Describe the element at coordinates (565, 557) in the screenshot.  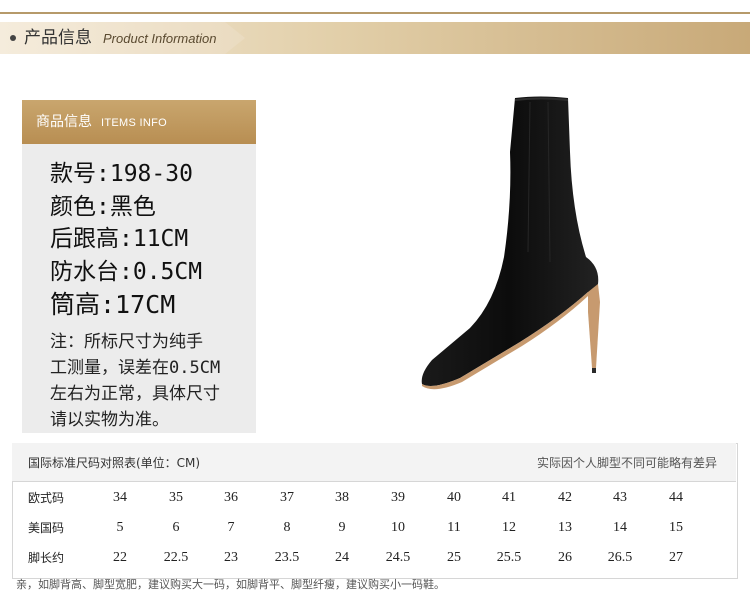
I see `size-cell: 26` at that location.